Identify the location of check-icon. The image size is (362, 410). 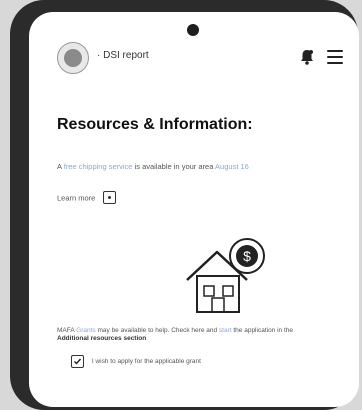
(78, 361).